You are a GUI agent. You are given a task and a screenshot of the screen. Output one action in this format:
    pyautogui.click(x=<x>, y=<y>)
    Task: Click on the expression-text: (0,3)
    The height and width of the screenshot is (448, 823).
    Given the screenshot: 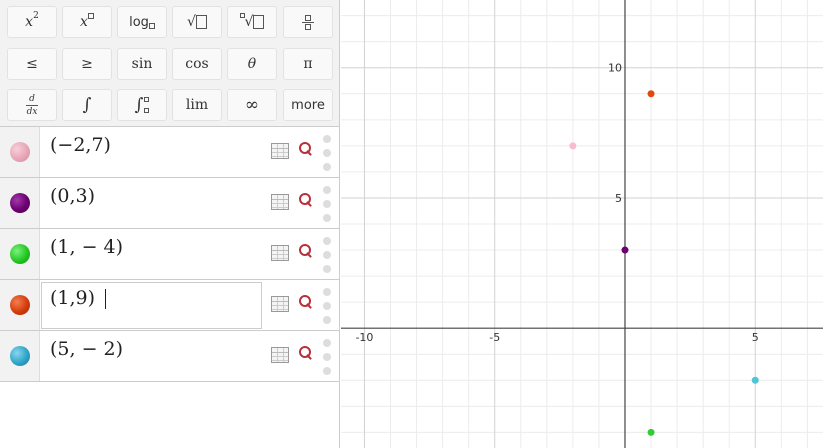 What is the action you would take?
    pyautogui.click(x=72, y=196)
    